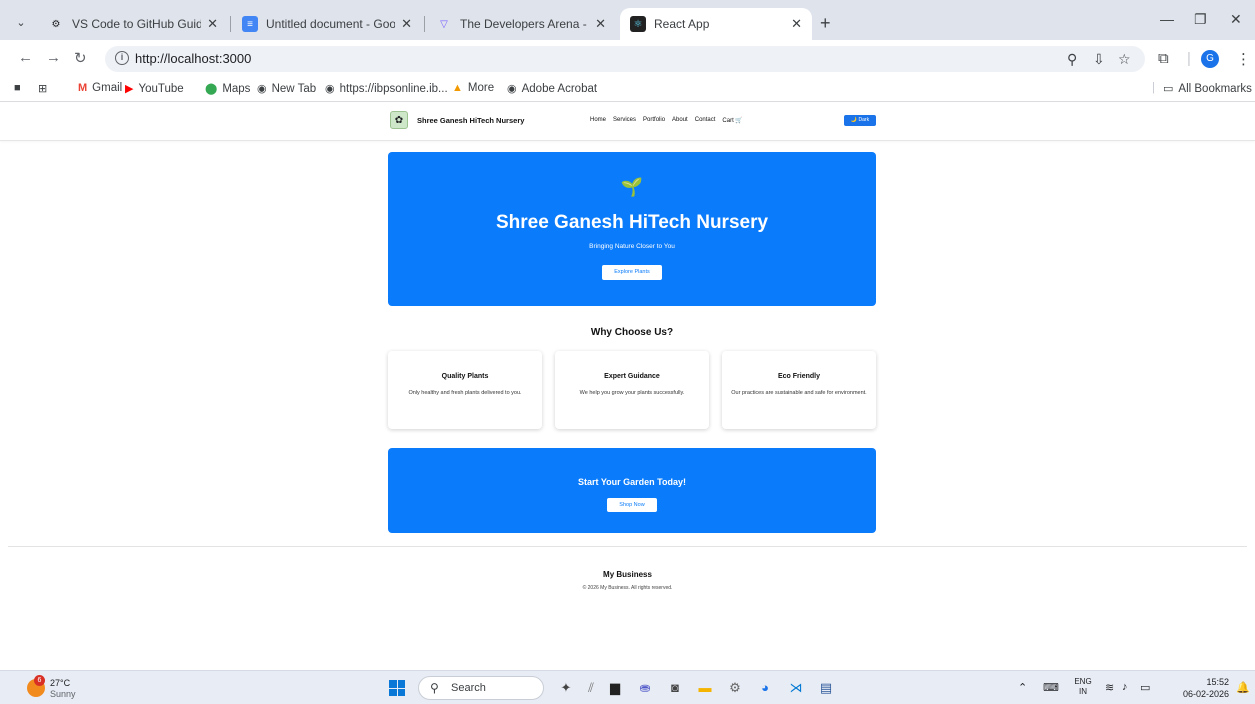 The width and height of the screenshot is (1255, 704). Describe the element at coordinates (625, 59) in the screenshot. I see `address-bar: i http://localhost:3000 ⚲ ⇩ ☆` at that location.